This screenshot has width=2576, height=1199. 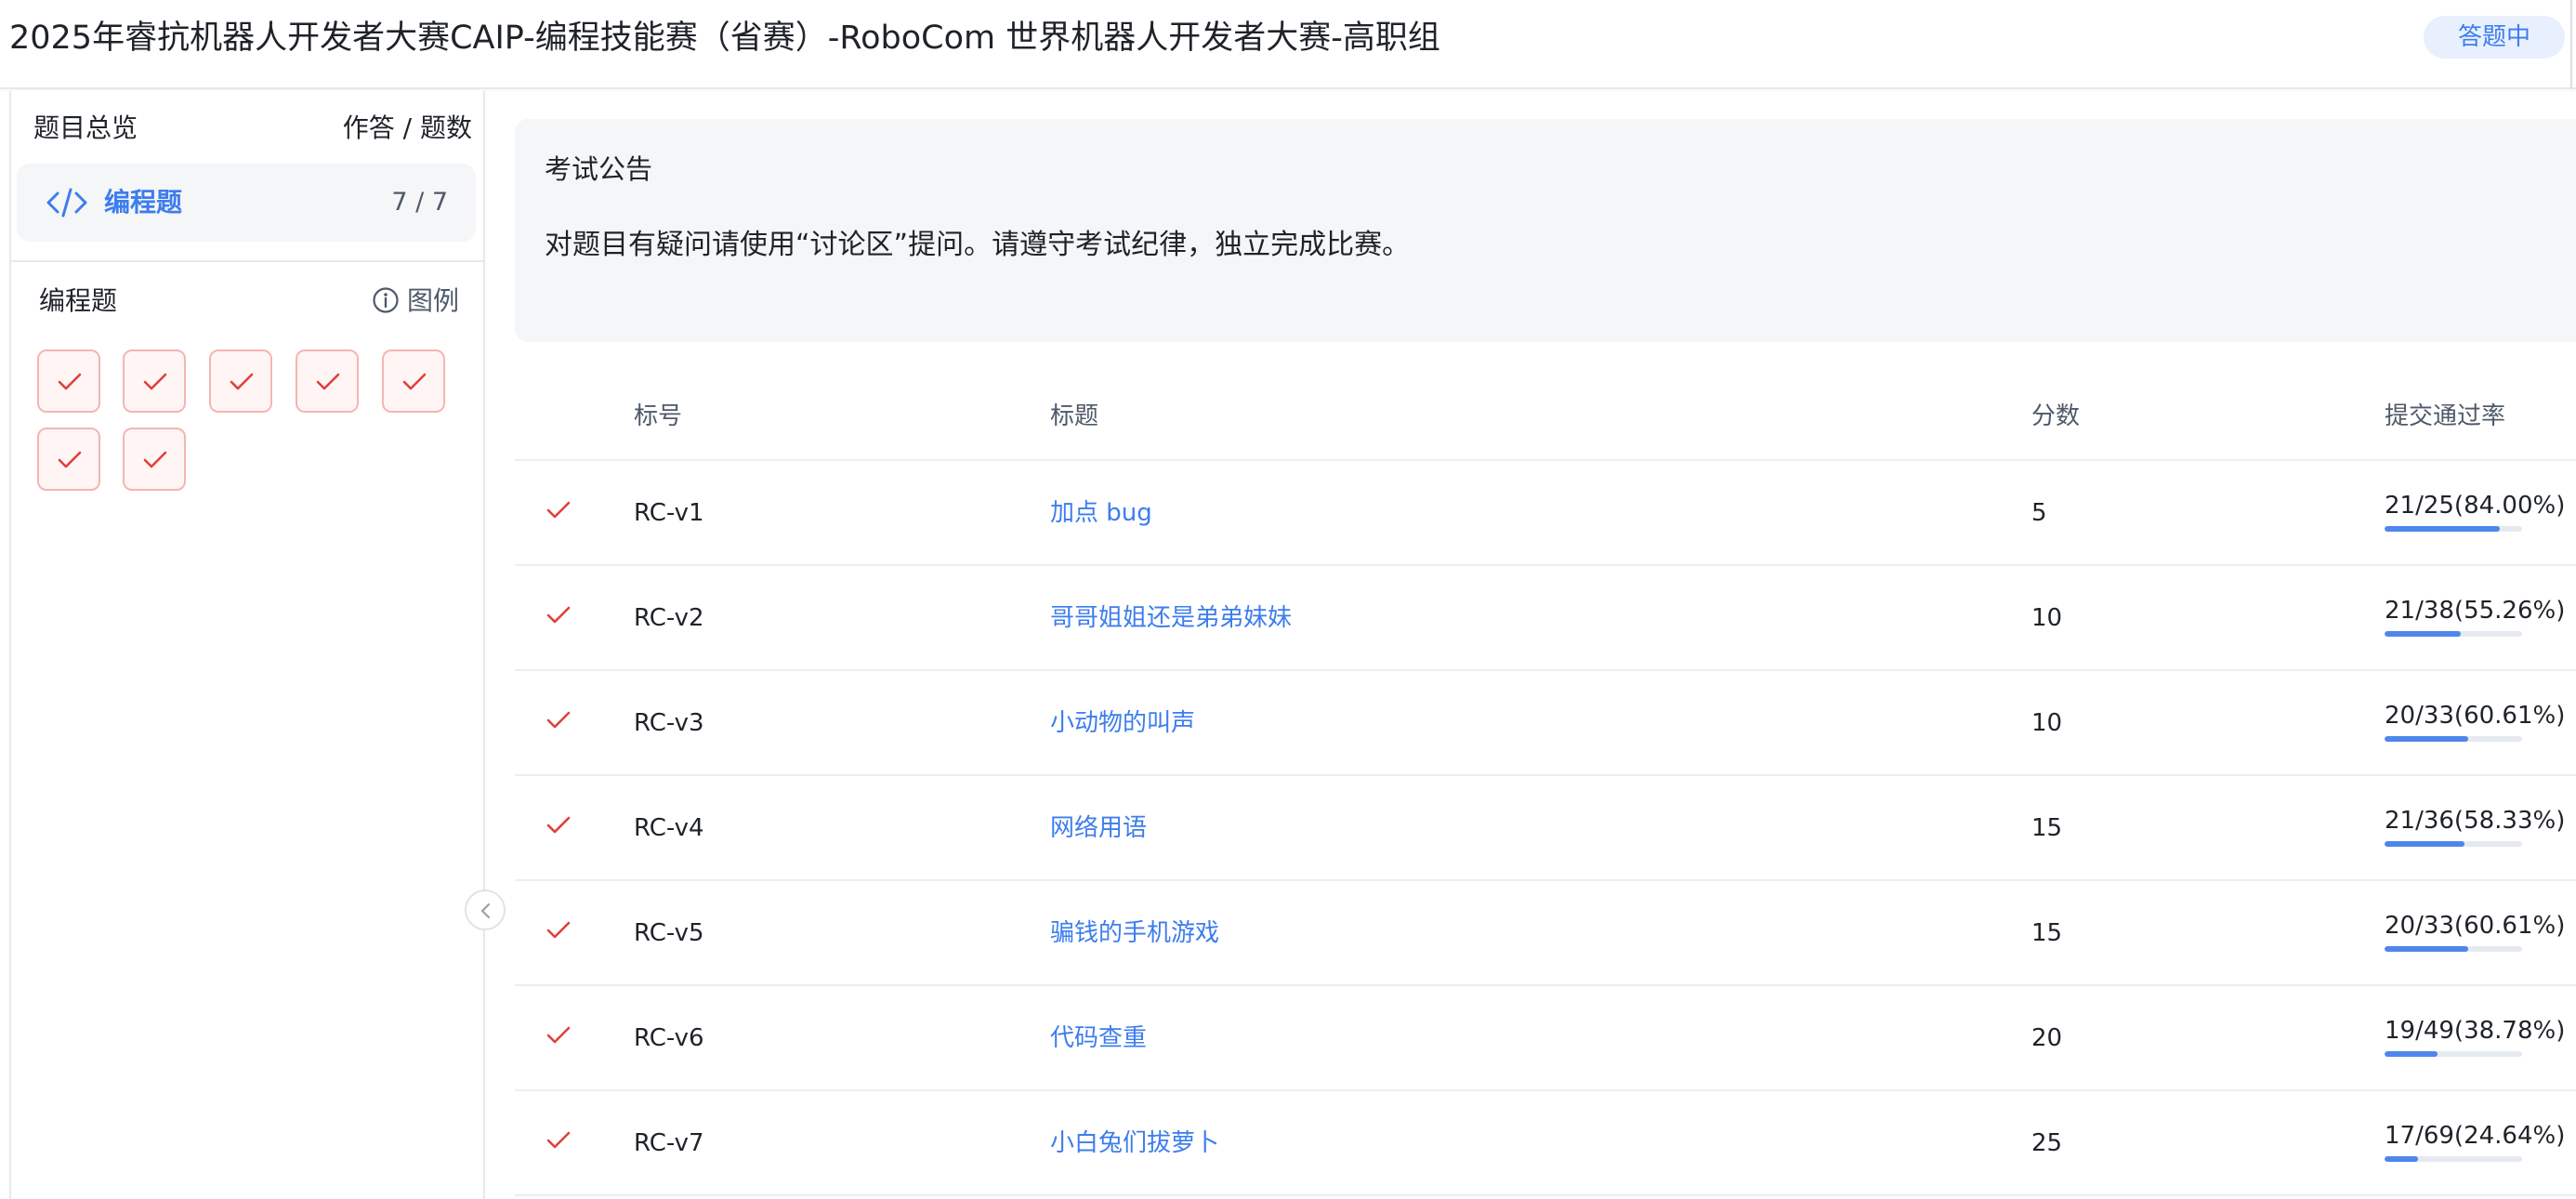 What do you see at coordinates (2056, 416) in the screenshot?
I see `header-score: 分数` at bounding box center [2056, 416].